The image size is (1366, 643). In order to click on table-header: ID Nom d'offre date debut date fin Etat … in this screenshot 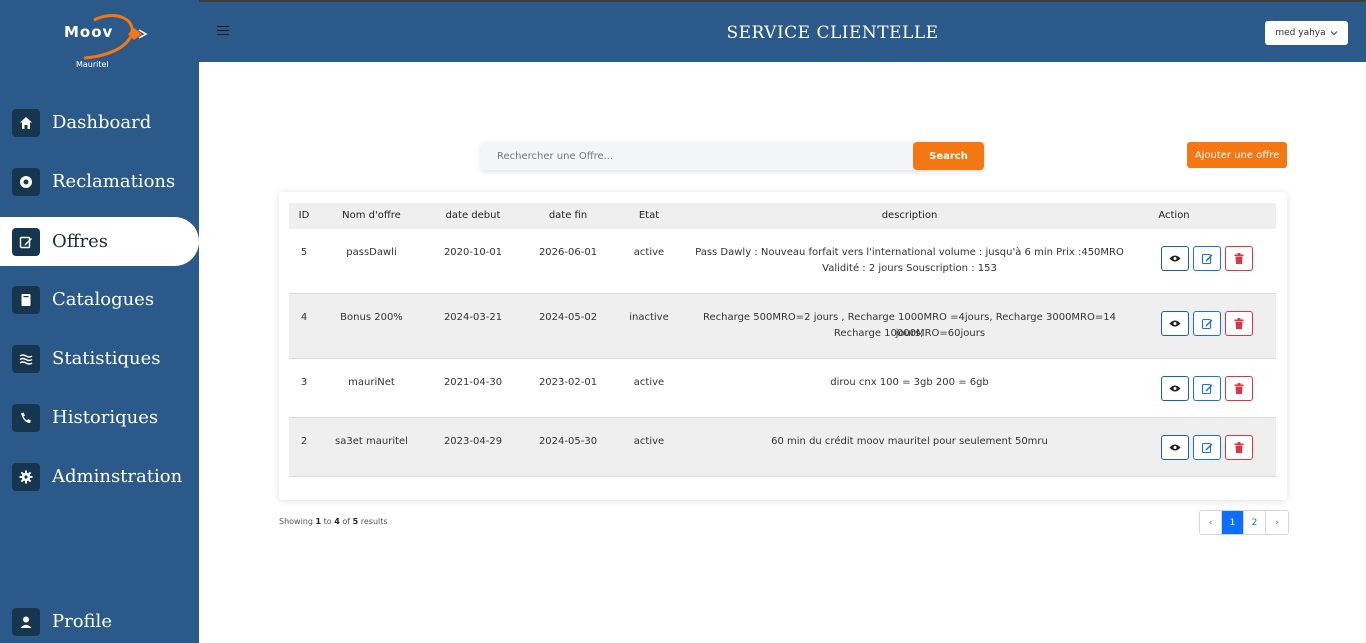, I will do `click(782, 216)`.